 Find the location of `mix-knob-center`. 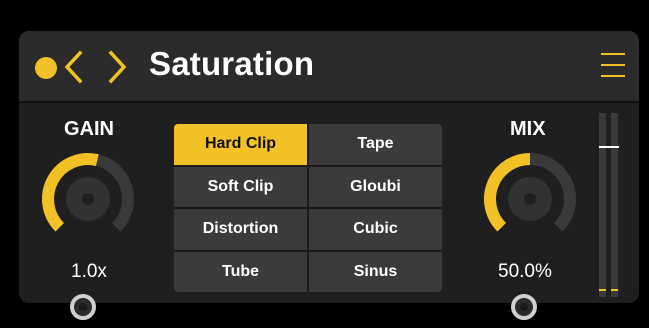

mix-knob-center is located at coordinates (530, 199).